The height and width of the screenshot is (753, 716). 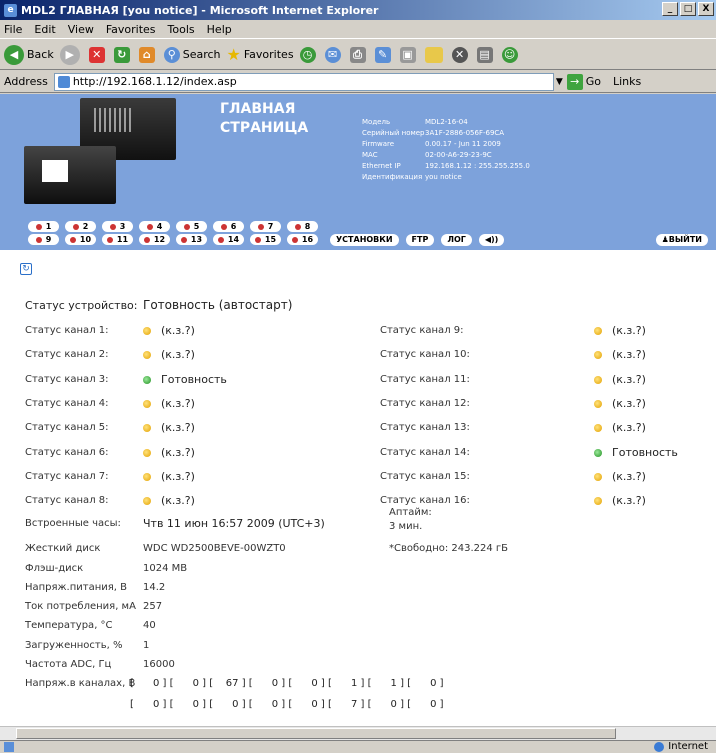 I want to click on info-value: MDL2-16-04, so click(x=446, y=122).